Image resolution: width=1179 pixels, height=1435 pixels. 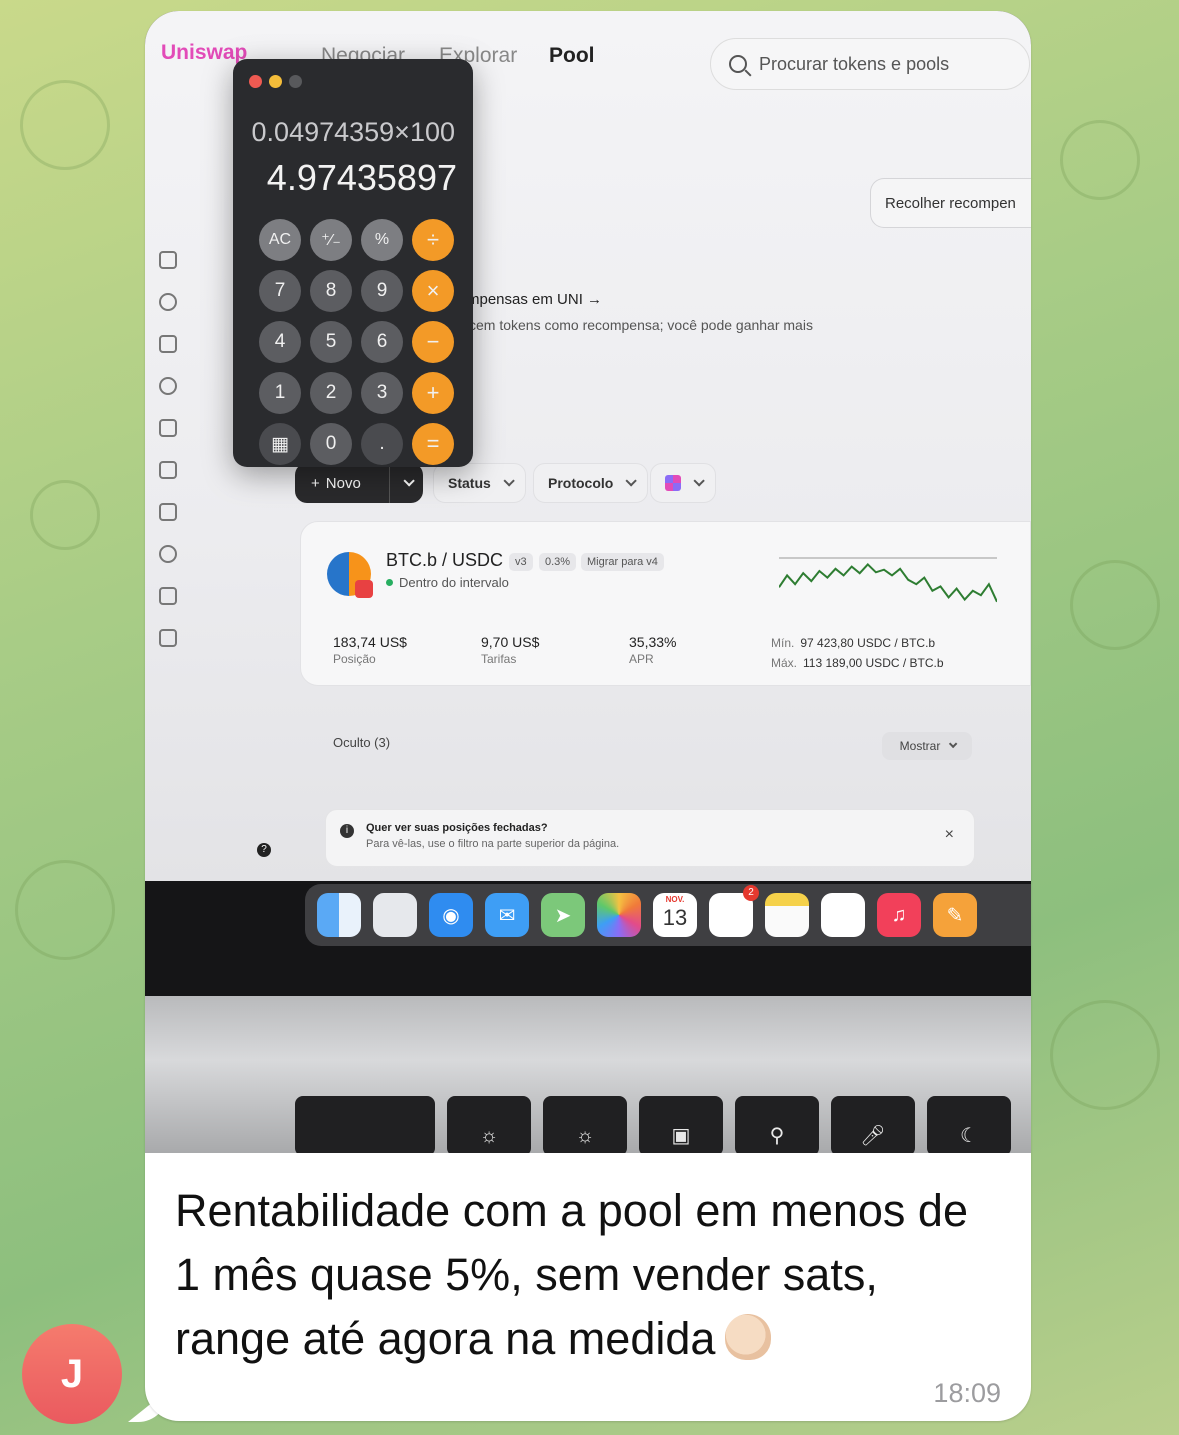 I want to click on collect-rewards-button: Recolher recompen, so click(x=950, y=203).